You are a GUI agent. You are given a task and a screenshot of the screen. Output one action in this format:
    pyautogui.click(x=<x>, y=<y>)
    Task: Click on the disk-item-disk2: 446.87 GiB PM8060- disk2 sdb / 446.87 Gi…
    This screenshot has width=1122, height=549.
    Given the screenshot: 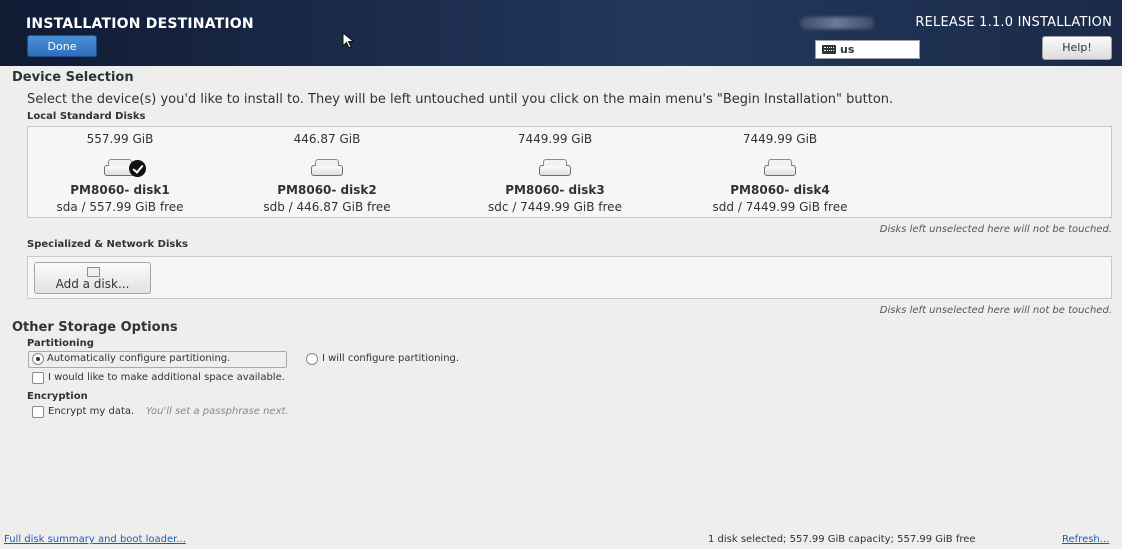 What is the action you would take?
    pyautogui.click(x=327, y=173)
    